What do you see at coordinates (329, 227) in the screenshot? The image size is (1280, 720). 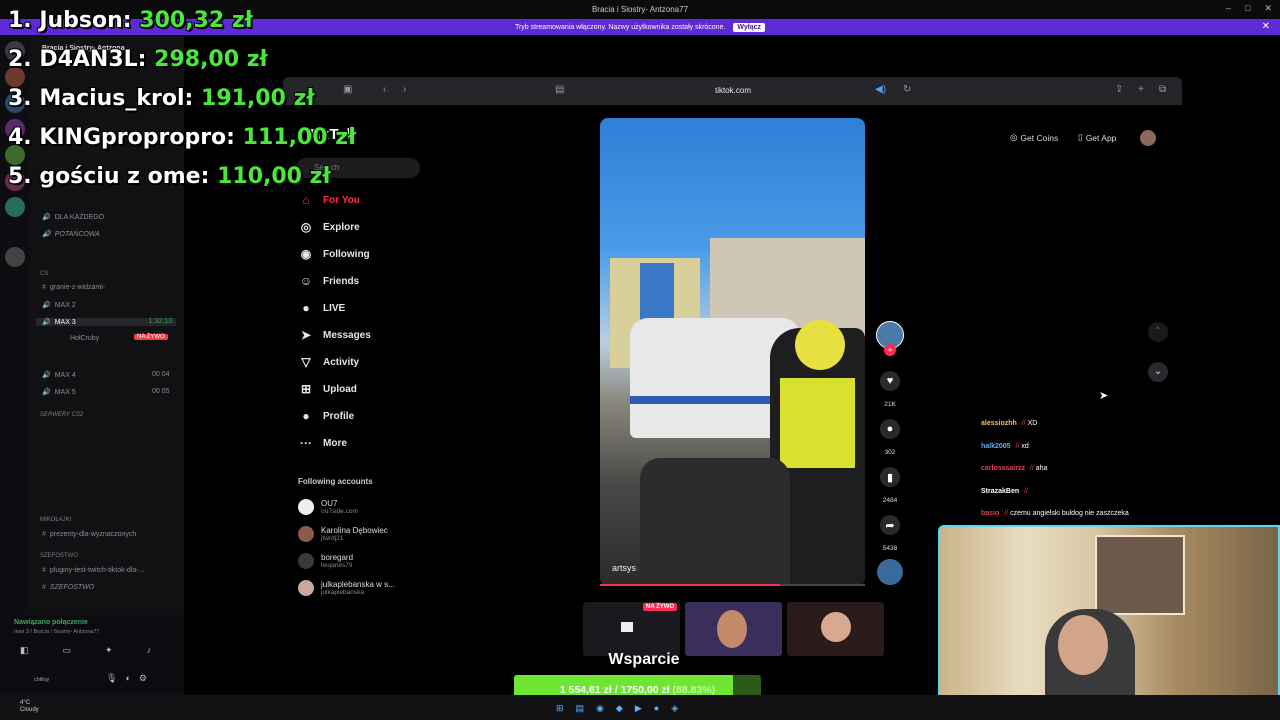 I see `nav-item-explore: ◎ Explore` at bounding box center [329, 227].